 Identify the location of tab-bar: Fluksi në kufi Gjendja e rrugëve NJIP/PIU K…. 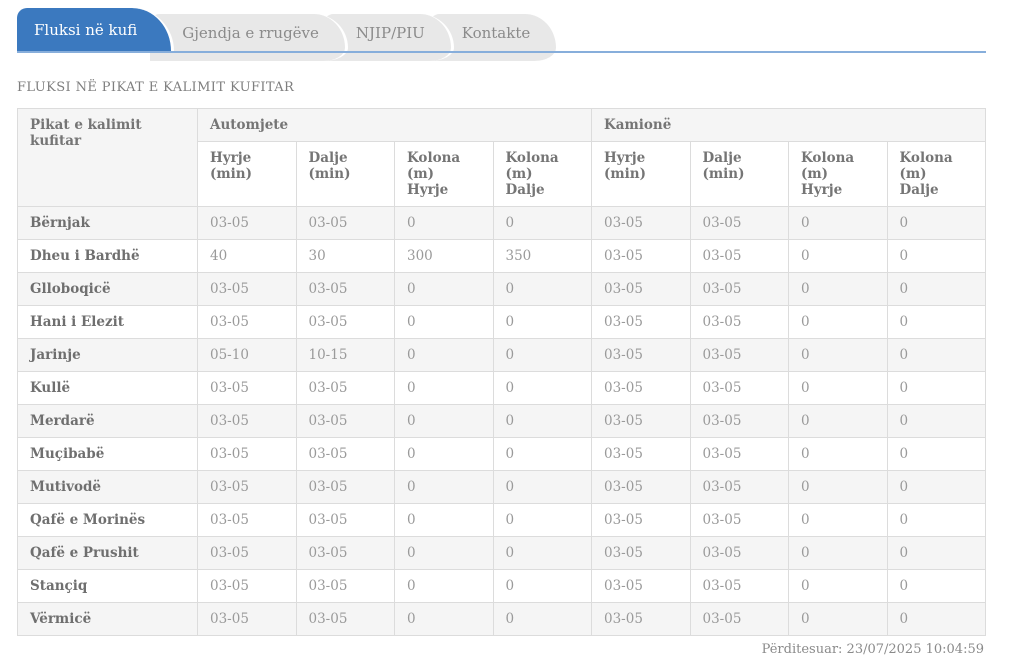
(501, 34).